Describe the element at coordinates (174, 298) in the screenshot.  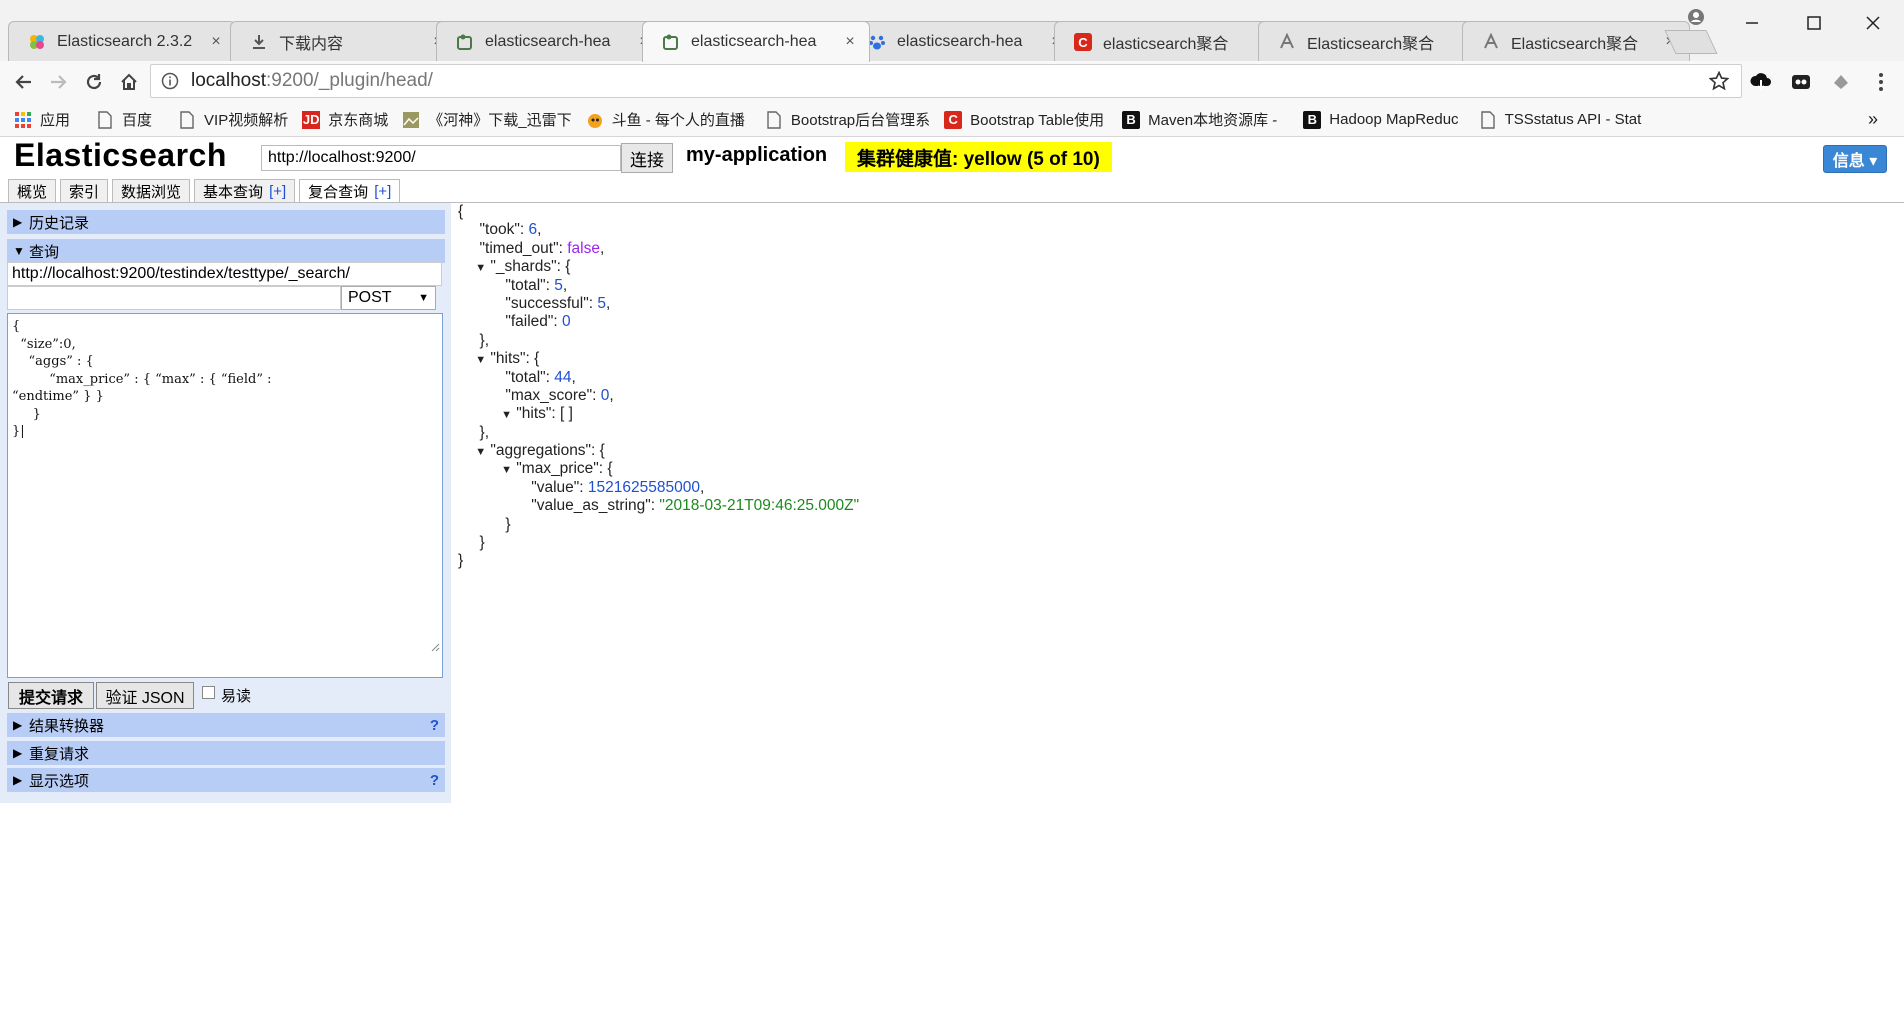
I see `query-path-input` at that location.